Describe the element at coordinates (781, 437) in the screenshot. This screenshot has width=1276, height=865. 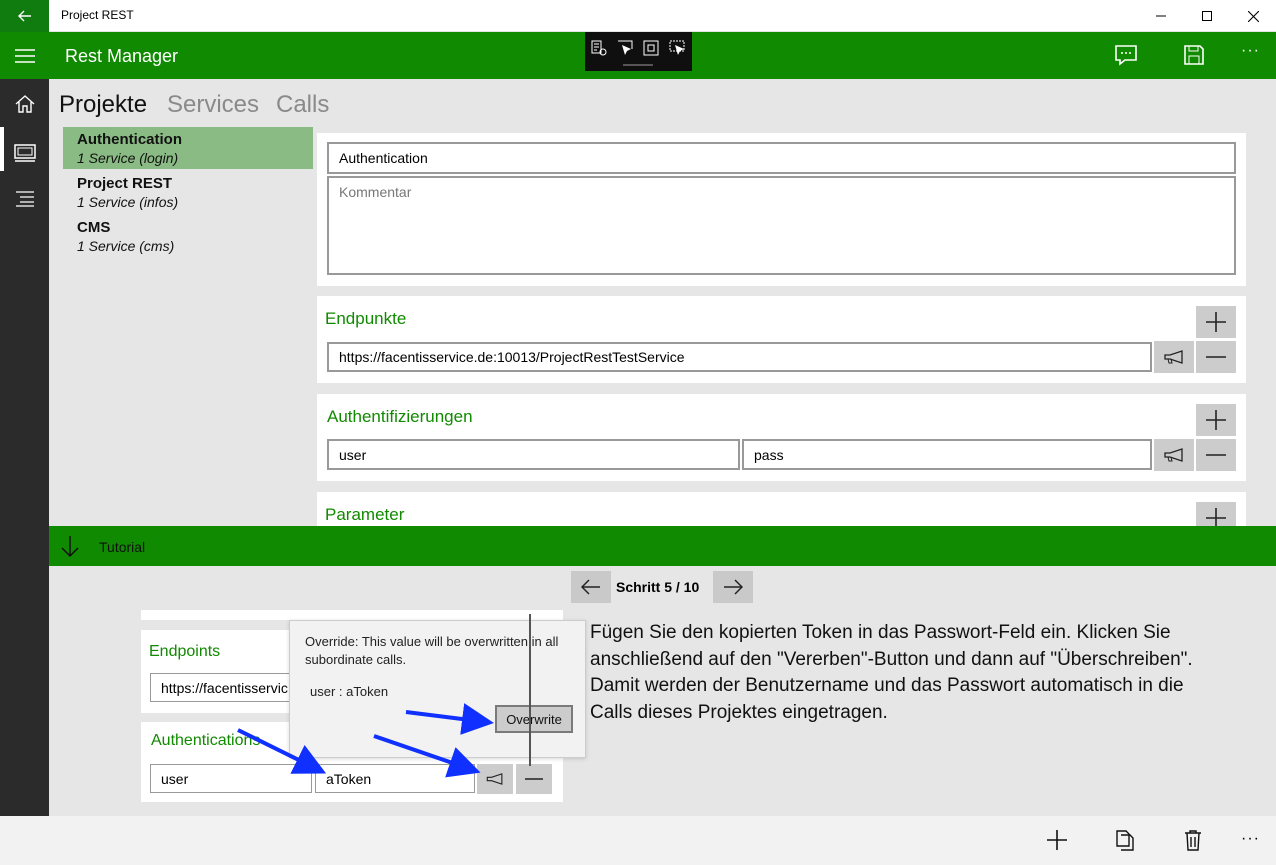
I see `auth-panel: Authentifizierungen user pass` at that location.